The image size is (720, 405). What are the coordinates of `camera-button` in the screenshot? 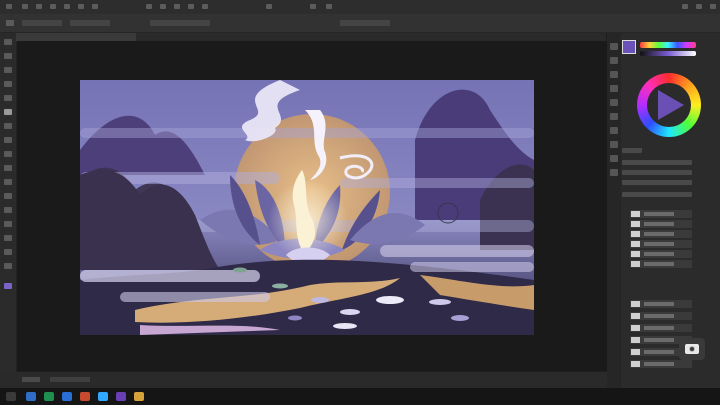 It's located at (692, 349).